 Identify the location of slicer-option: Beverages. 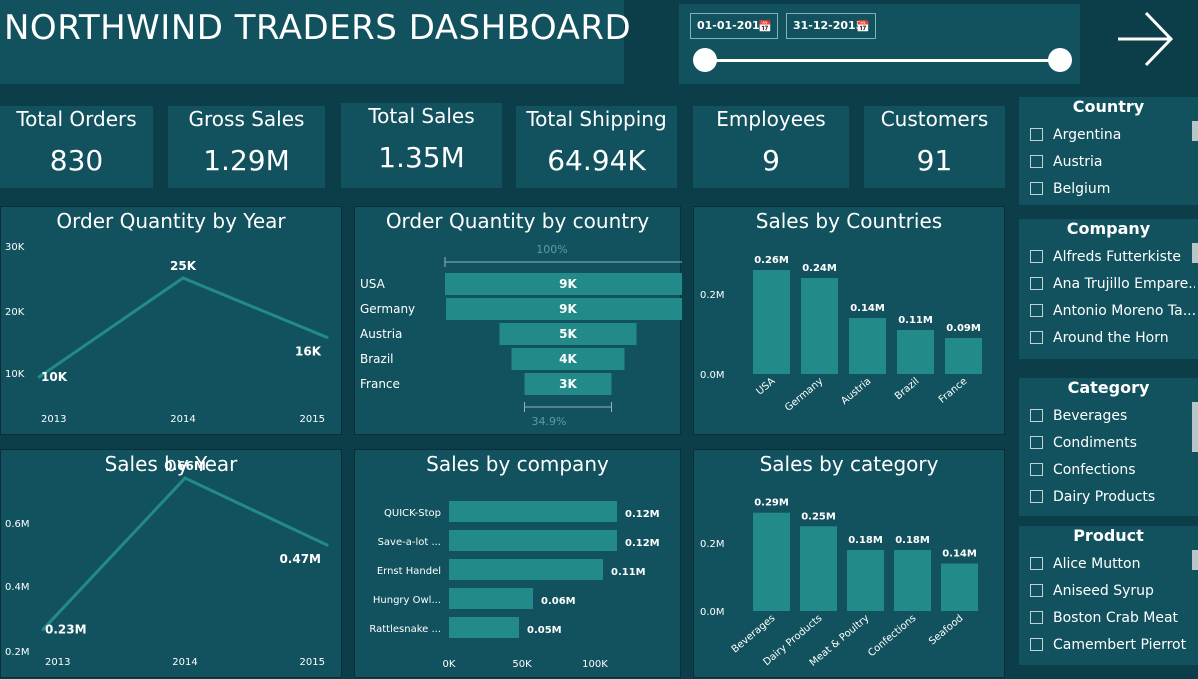
(1112, 418).